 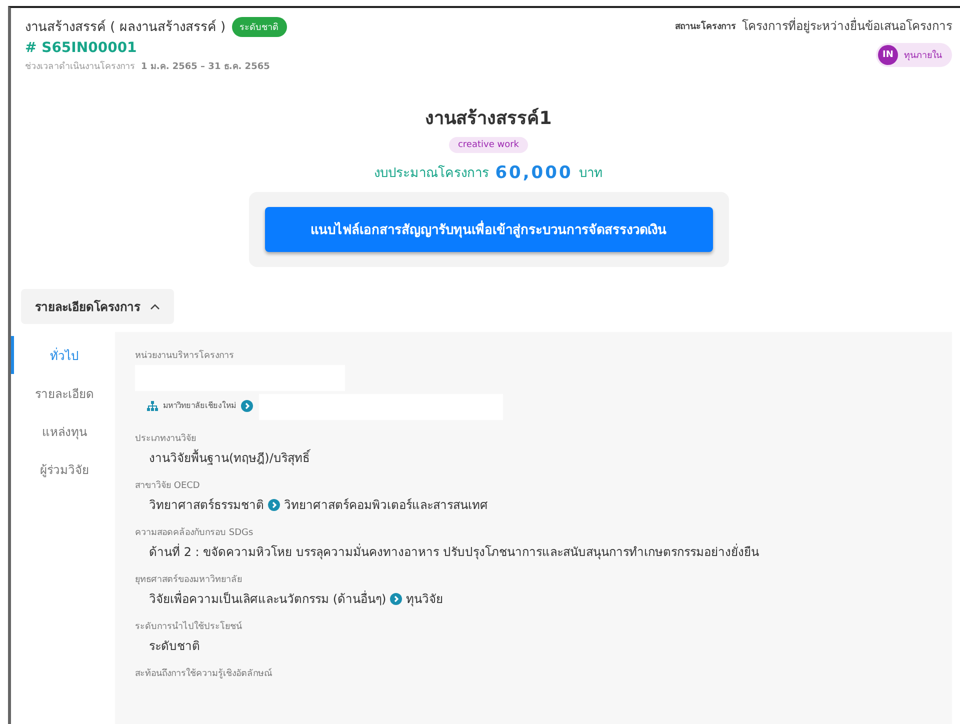 What do you see at coordinates (168, 486) in the screenshot?
I see `field-label: สาขาวิจัย OECD` at bounding box center [168, 486].